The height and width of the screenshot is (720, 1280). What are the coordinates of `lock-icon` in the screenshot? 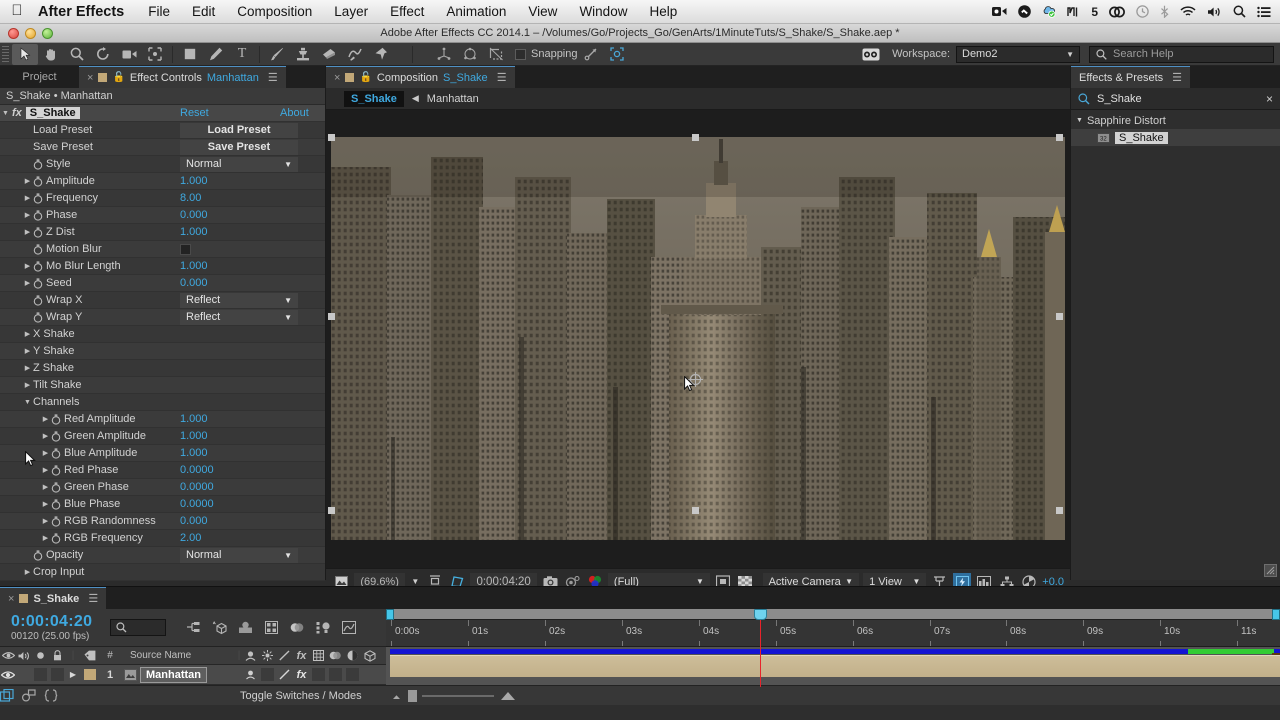 It's located at (57, 656).